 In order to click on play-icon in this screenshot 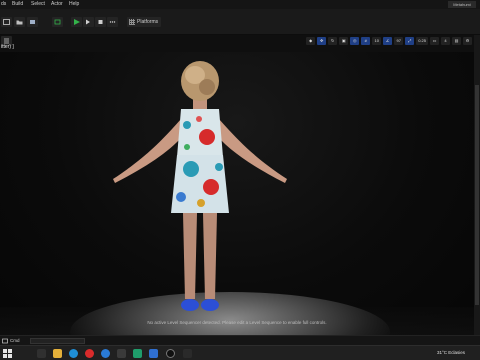, I will do `click(77, 21)`.